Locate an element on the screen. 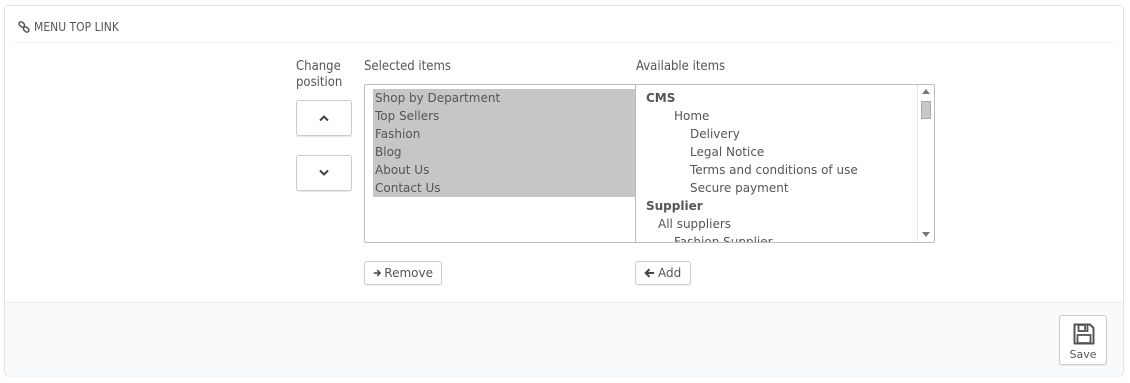 Image resolution: width=1130 pixels, height=383 pixels. panel-heading: MENU TOP LINK is located at coordinates (564, 28).